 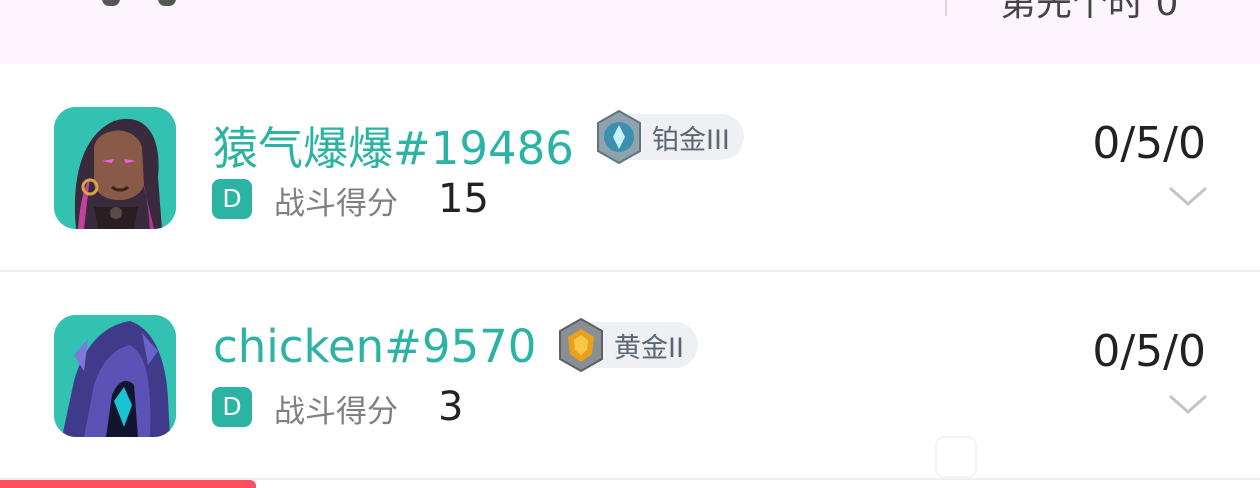 What do you see at coordinates (463, 199) in the screenshot?
I see `combat-score-value: 15` at bounding box center [463, 199].